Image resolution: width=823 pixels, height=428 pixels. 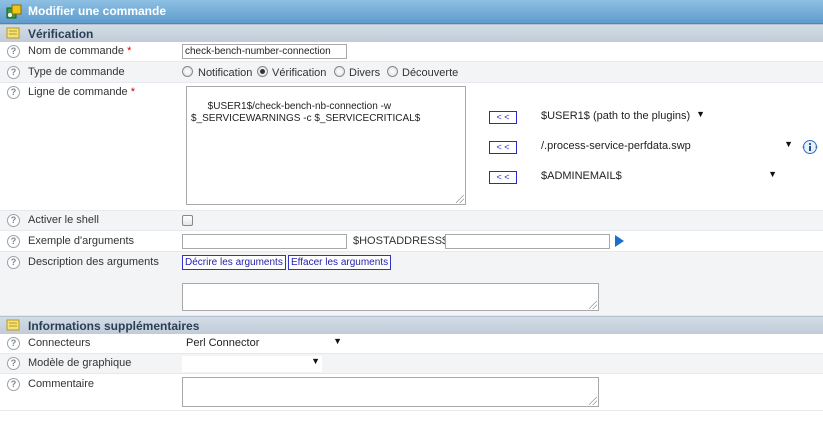 What do you see at coordinates (81, 241) in the screenshot?
I see `args-example-label: Exemple d'arguments` at bounding box center [81, 241].